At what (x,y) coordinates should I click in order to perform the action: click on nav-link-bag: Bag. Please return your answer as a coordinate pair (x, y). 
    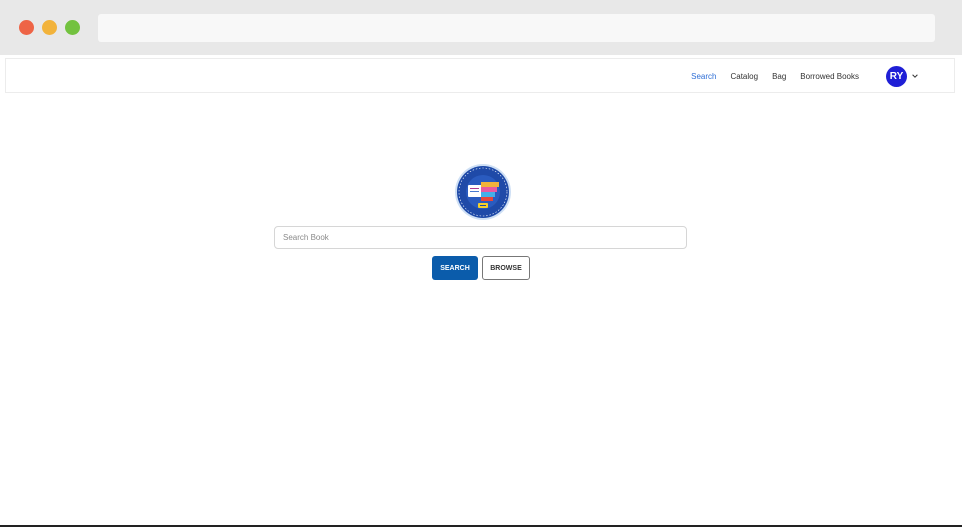
    Looking at the image, I should click on (779, 76).